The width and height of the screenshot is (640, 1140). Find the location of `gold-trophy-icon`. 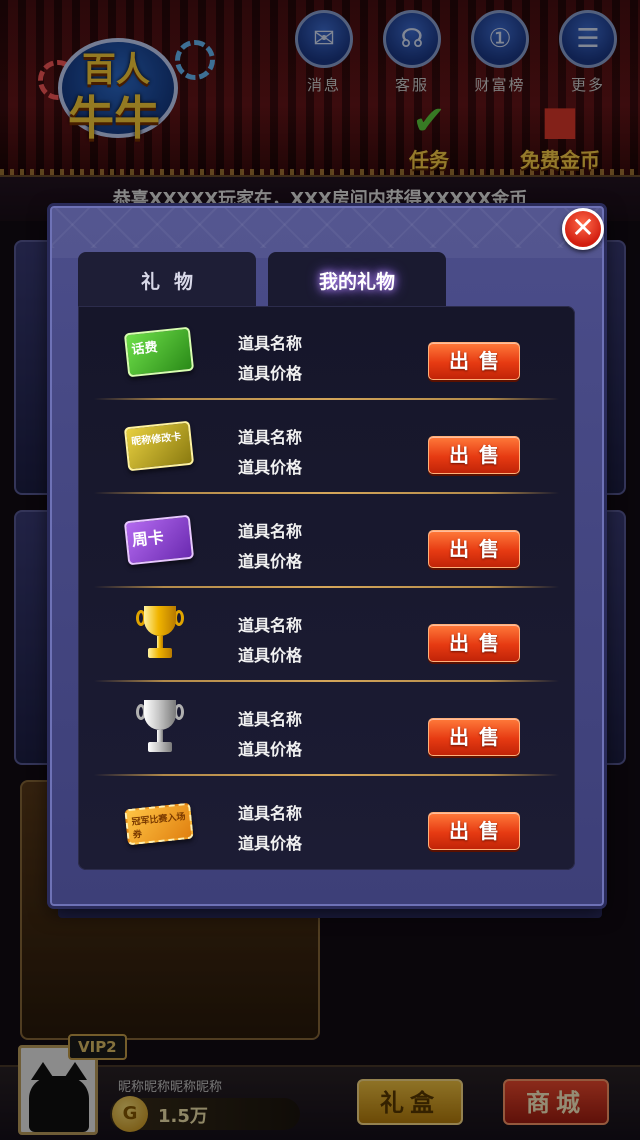

gold-trophy-icon is located at coordinates (160, 634).